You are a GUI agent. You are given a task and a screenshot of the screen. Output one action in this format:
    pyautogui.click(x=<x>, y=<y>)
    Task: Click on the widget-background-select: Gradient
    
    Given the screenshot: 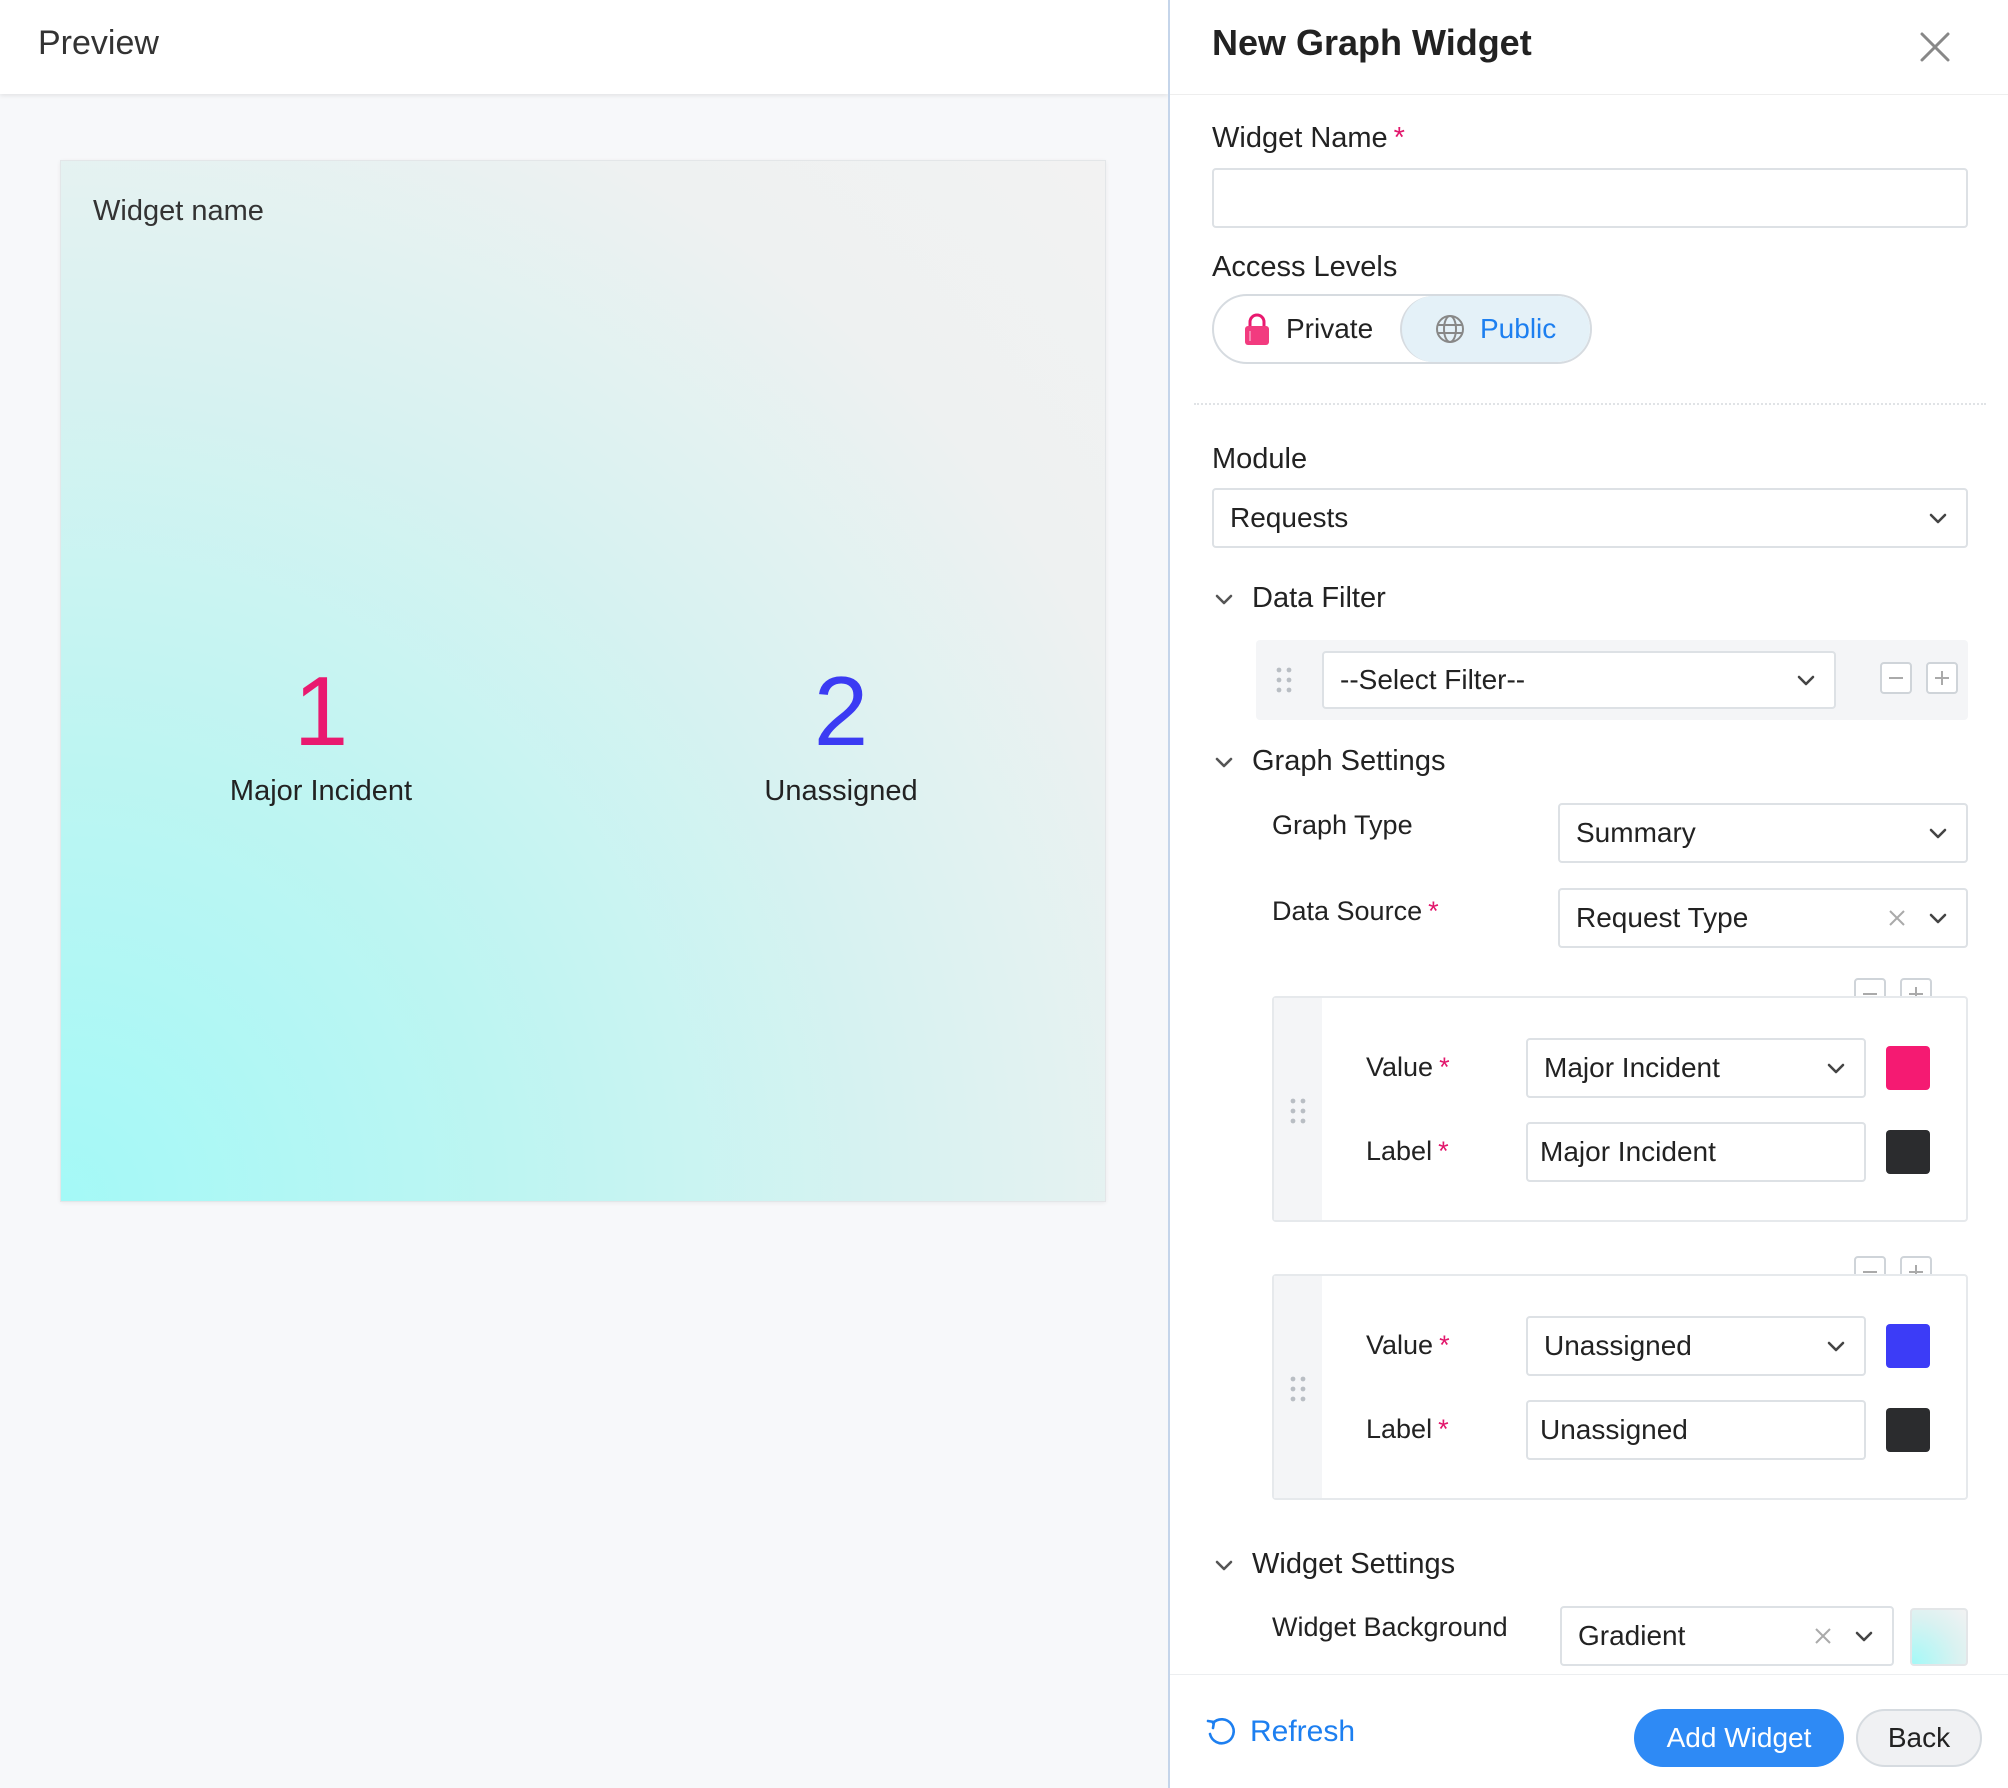 What is the action you would take?
    pyautogui.click(x=1727, y=1636)
    